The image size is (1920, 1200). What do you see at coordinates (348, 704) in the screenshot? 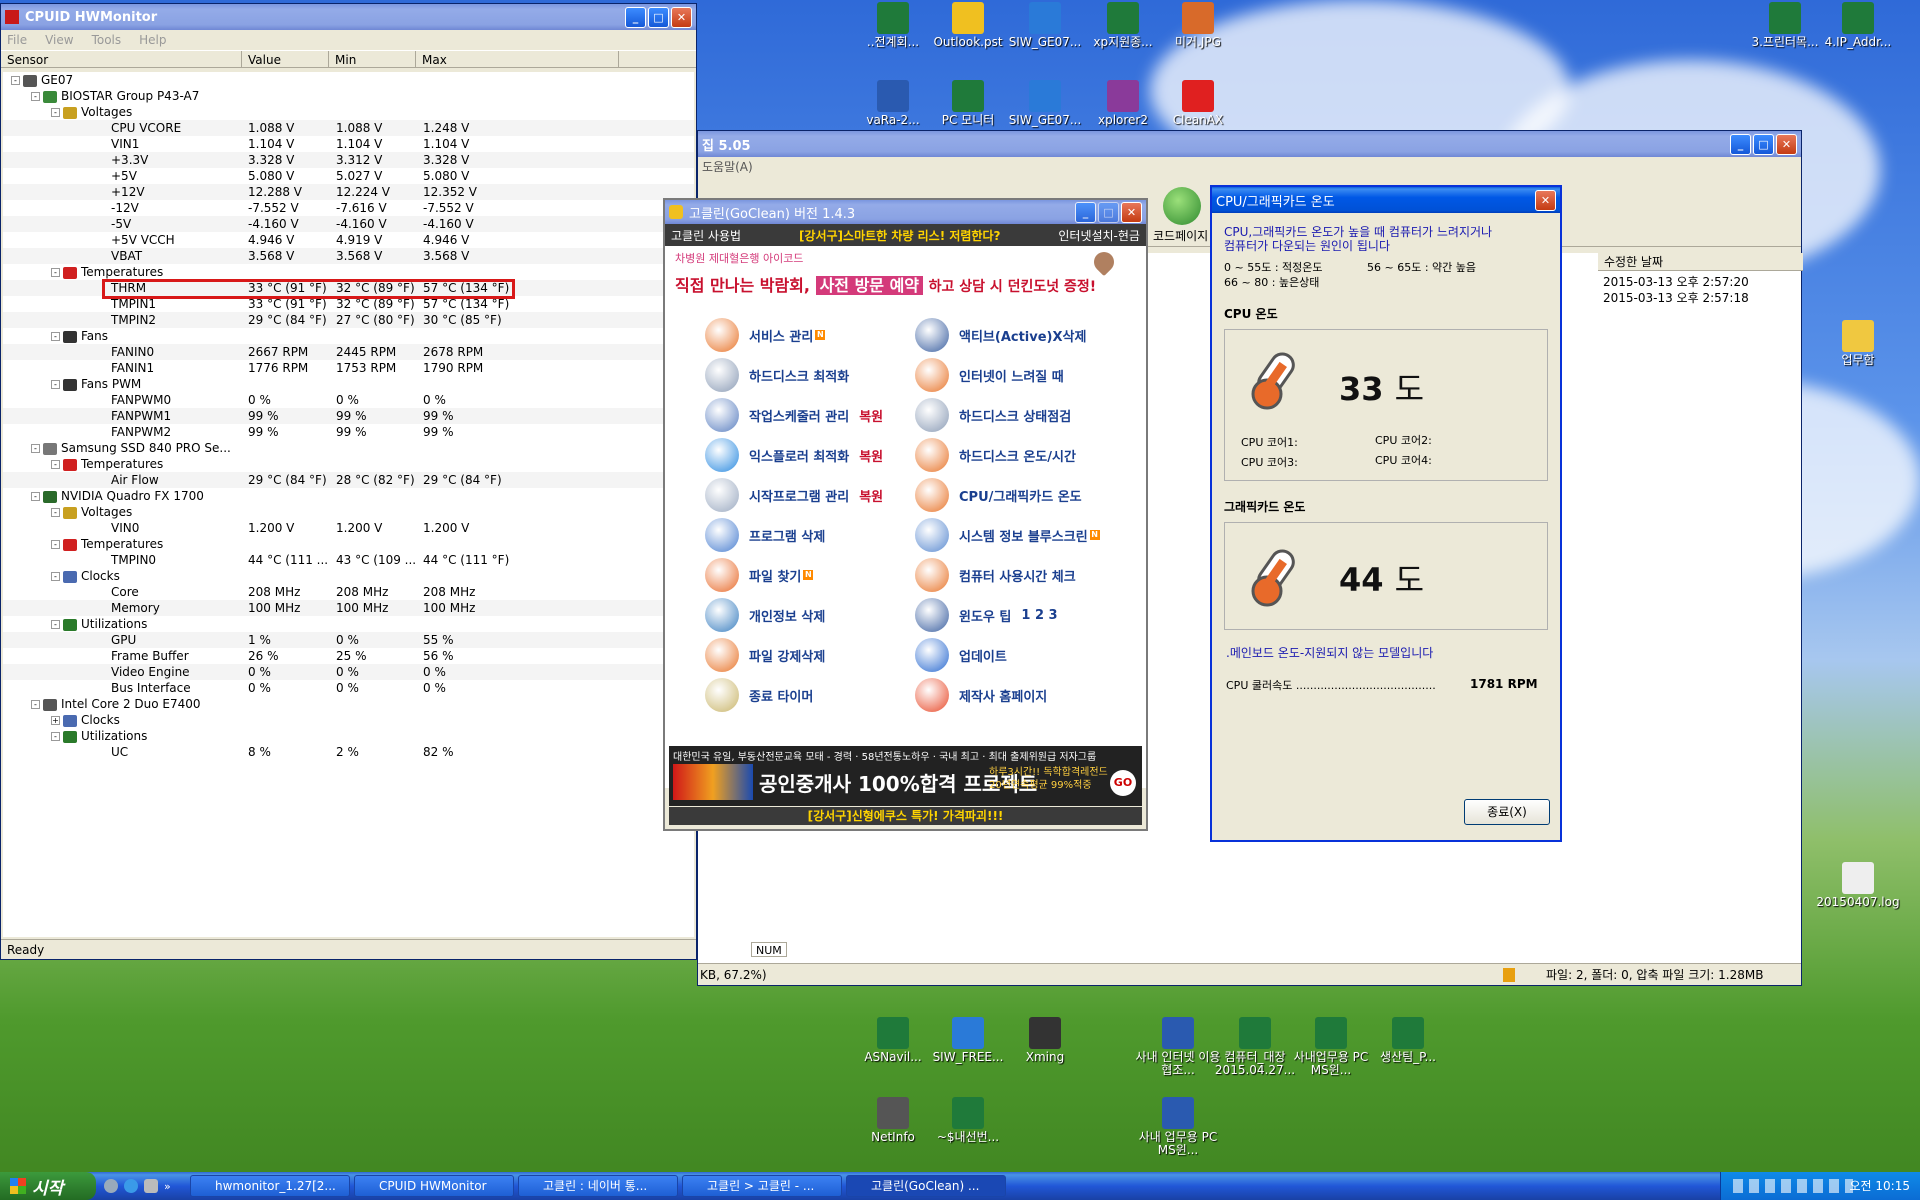
I see `sensor-group-row: - Intel Core 2 Duo E7400` at bounding box center [348, 704].